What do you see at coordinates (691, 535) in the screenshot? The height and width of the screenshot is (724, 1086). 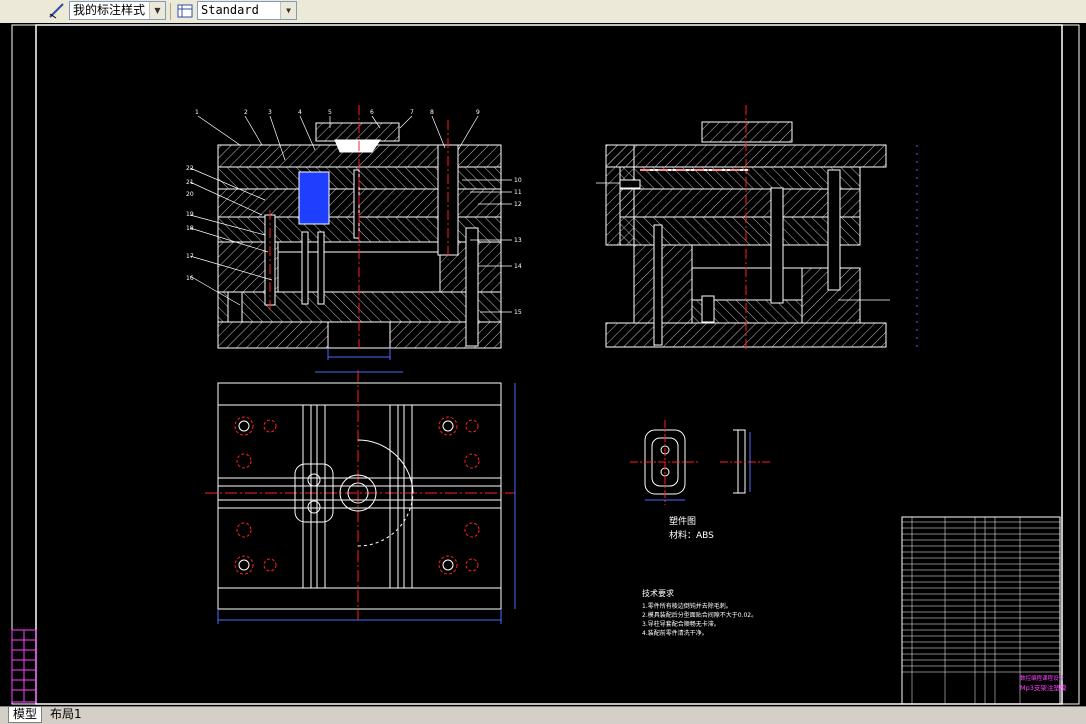 I see `material-label: 材料：ABS` at bounding box center [691, 535].